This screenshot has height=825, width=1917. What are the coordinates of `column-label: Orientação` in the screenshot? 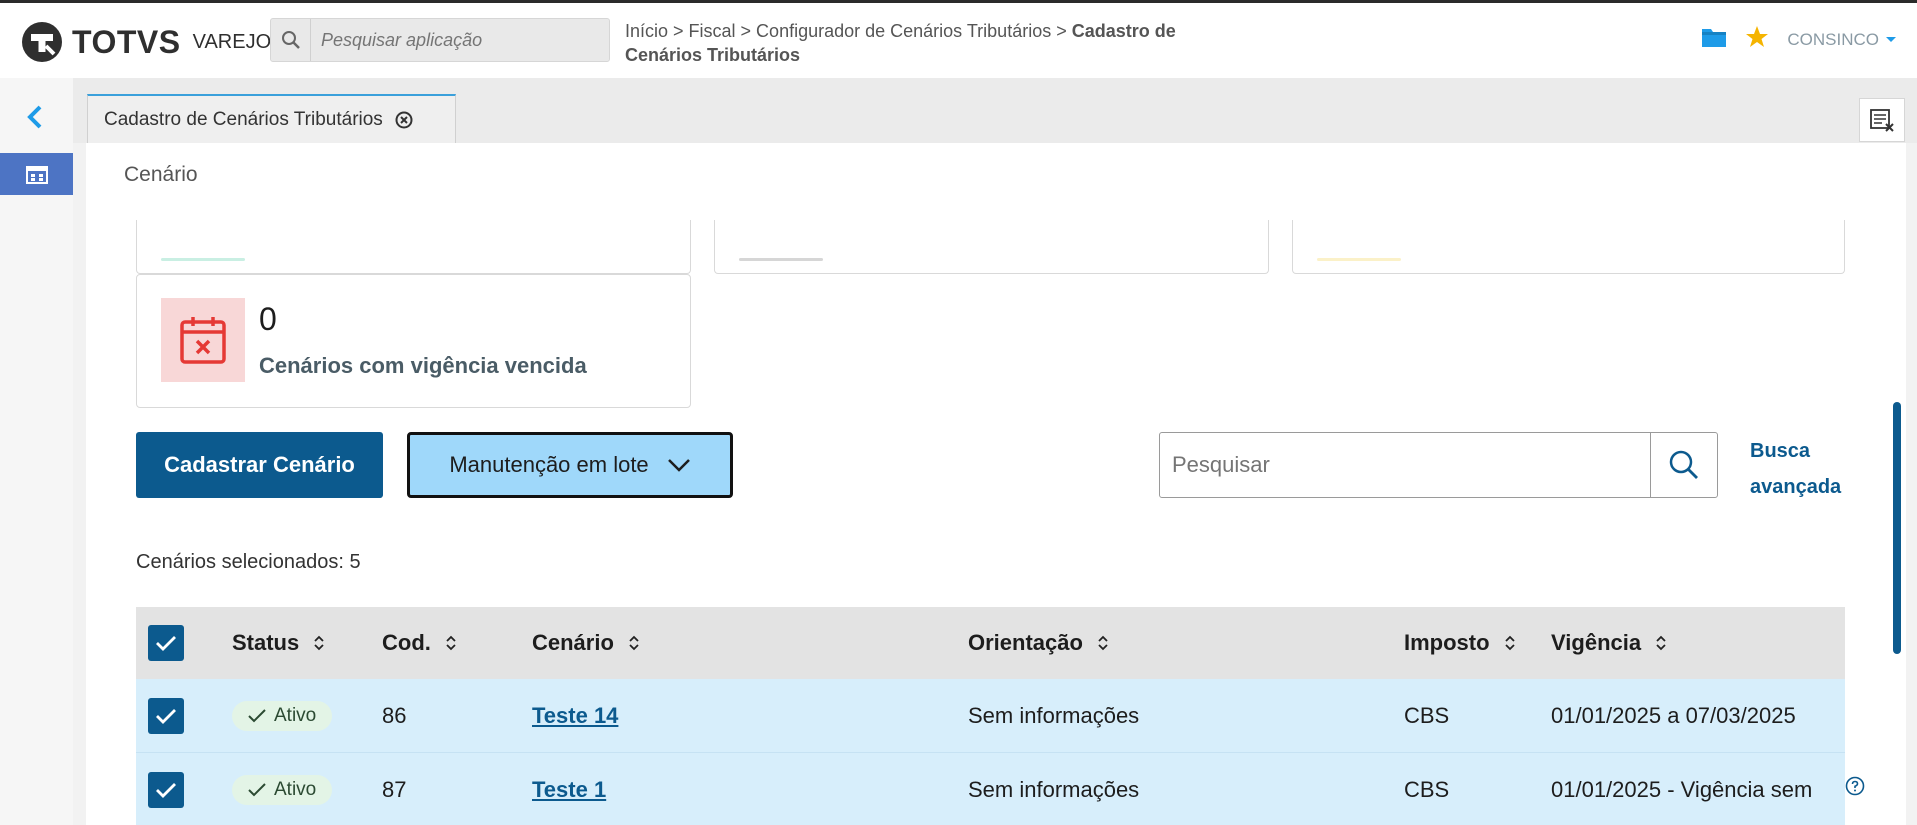 It's located at (1025, 642).